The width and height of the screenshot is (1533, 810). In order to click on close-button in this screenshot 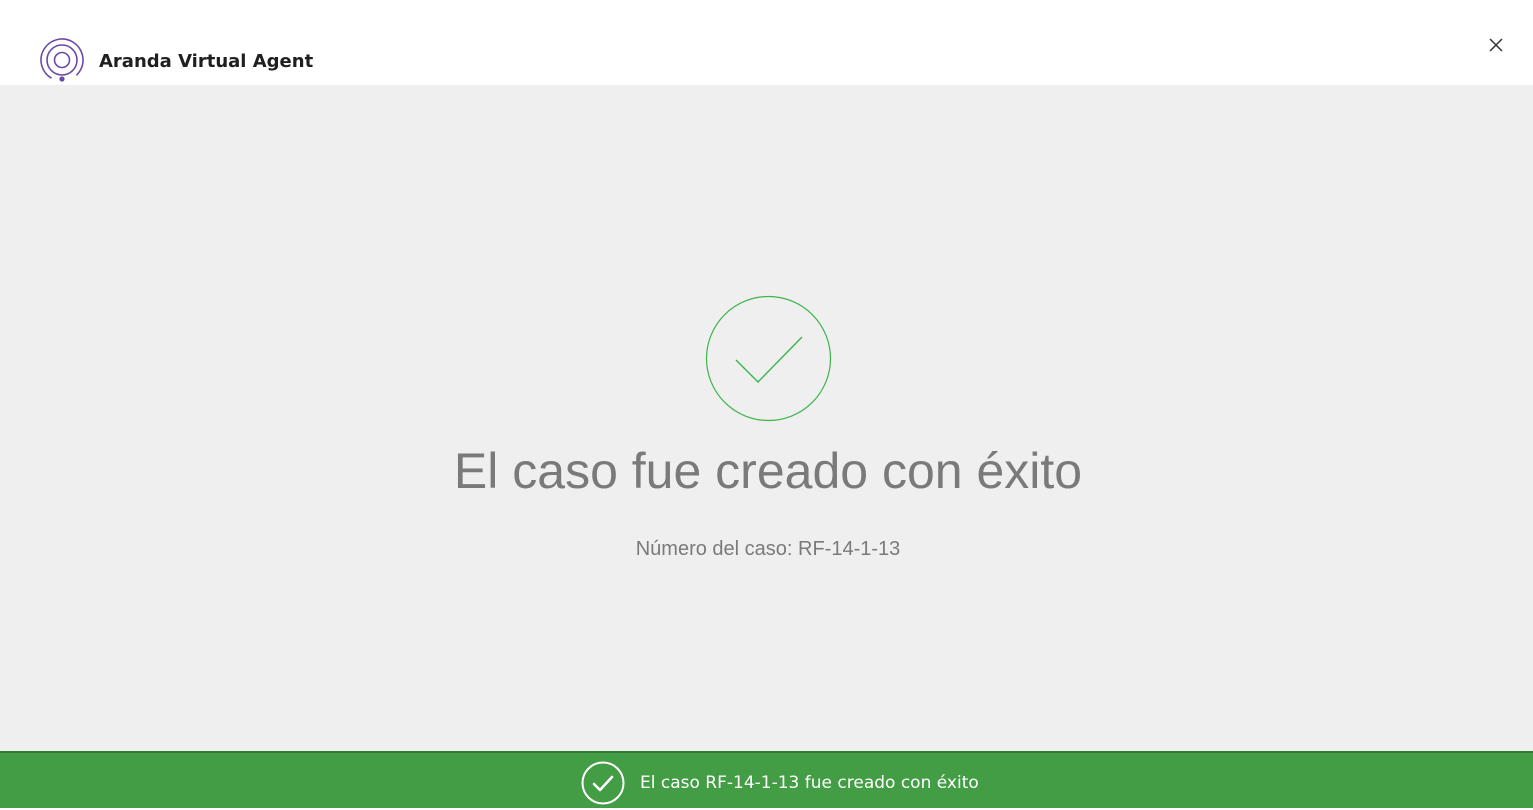, I will do `click(1496, 45)`.